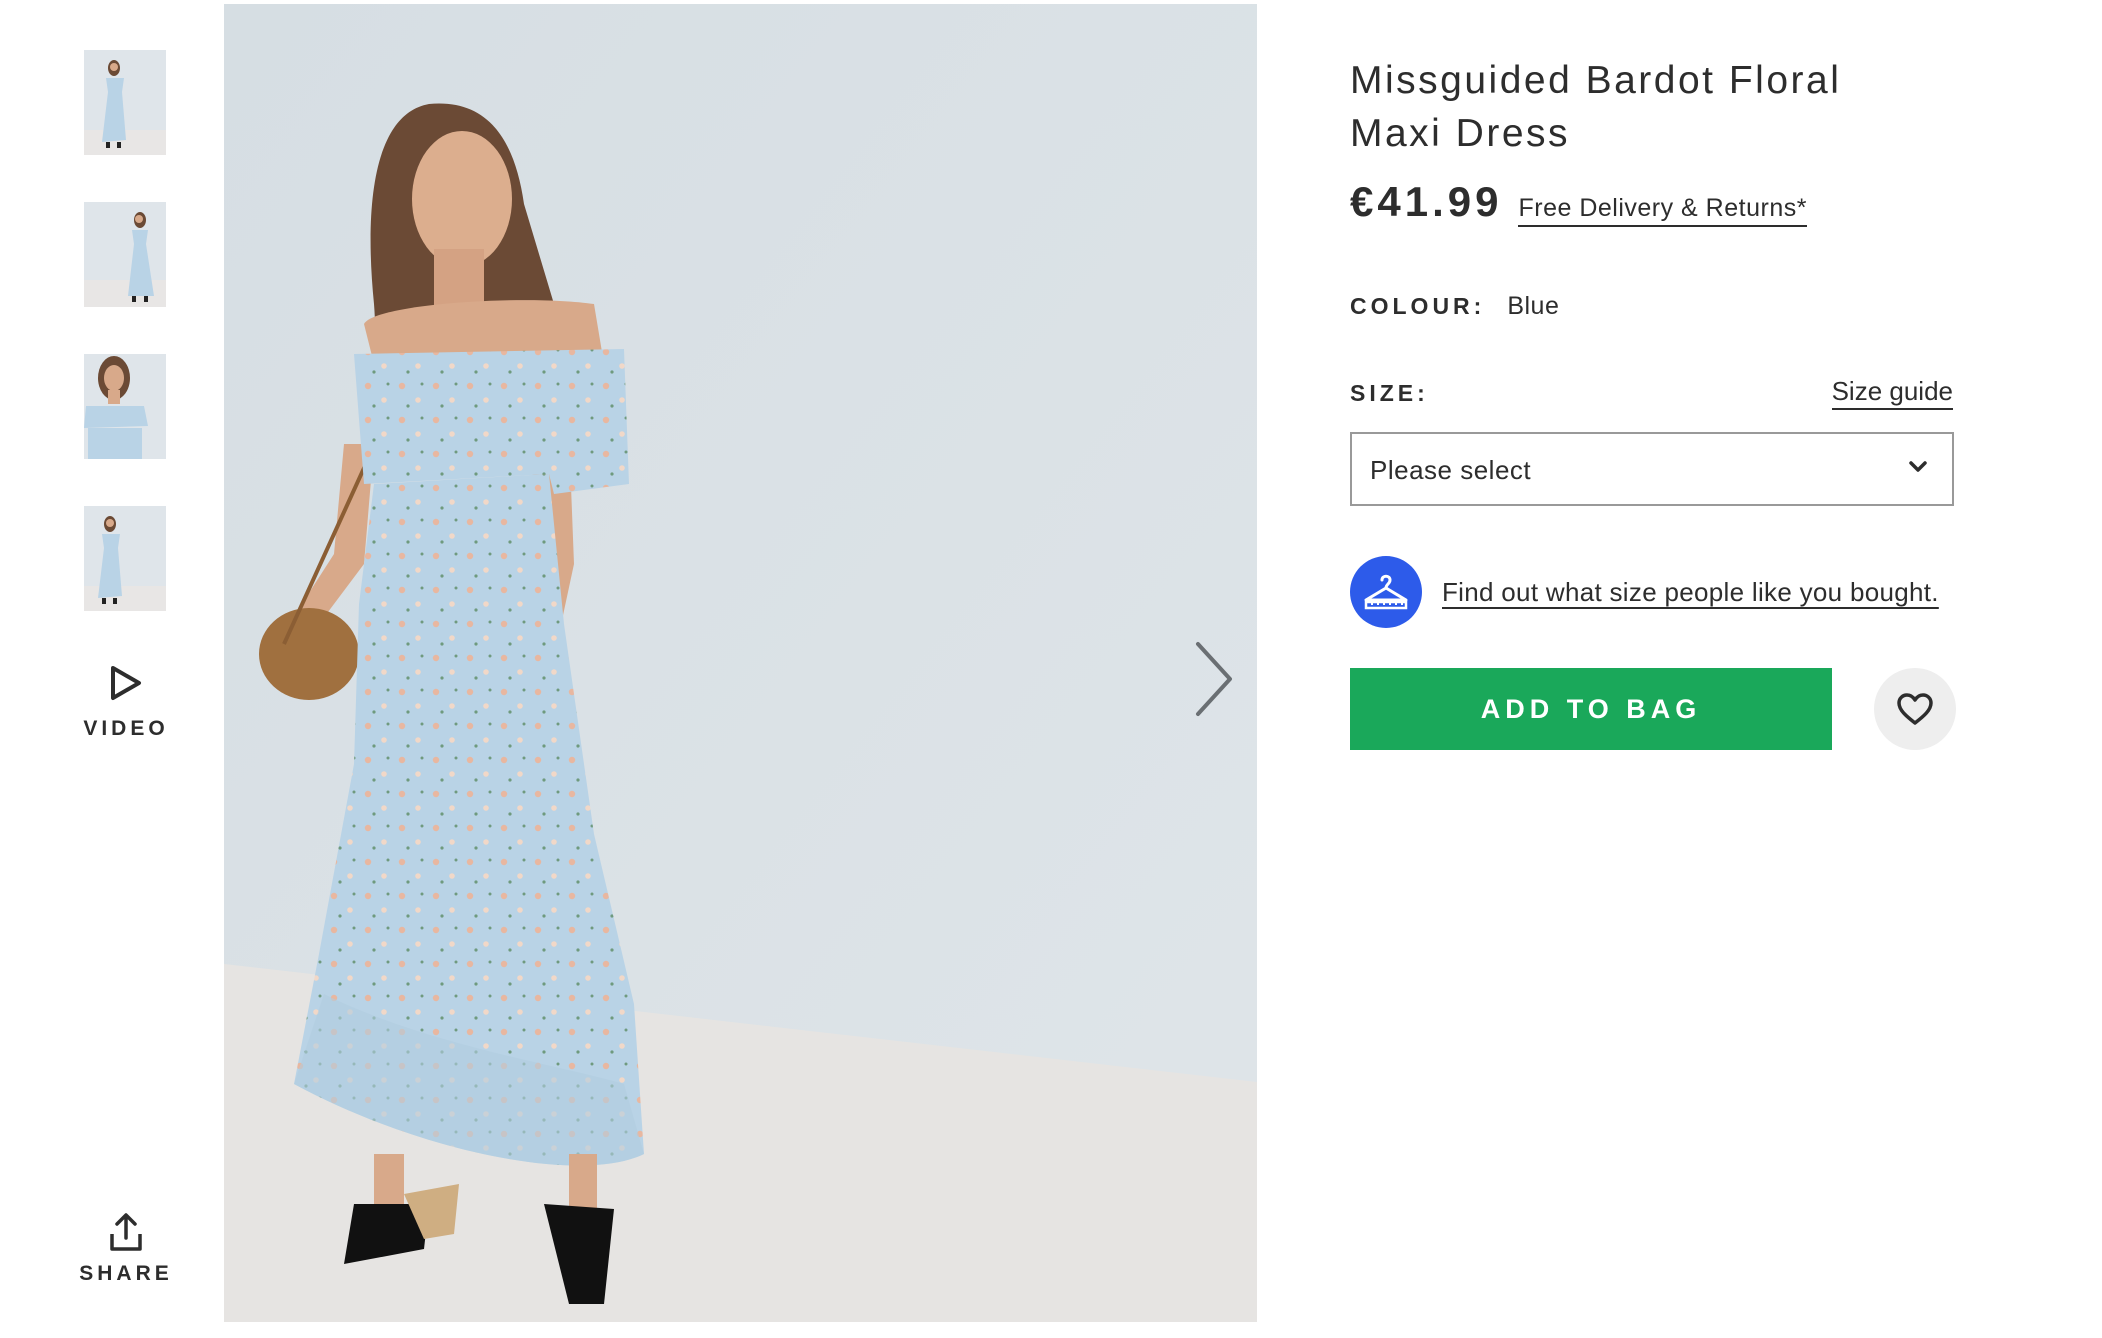 Image resolution: width=2102 pixels, height=1338 pixels. What do you see at coordinates (126, 1232) in the screenshot?
I see `share-icon` at bounding box center [126, 1232].